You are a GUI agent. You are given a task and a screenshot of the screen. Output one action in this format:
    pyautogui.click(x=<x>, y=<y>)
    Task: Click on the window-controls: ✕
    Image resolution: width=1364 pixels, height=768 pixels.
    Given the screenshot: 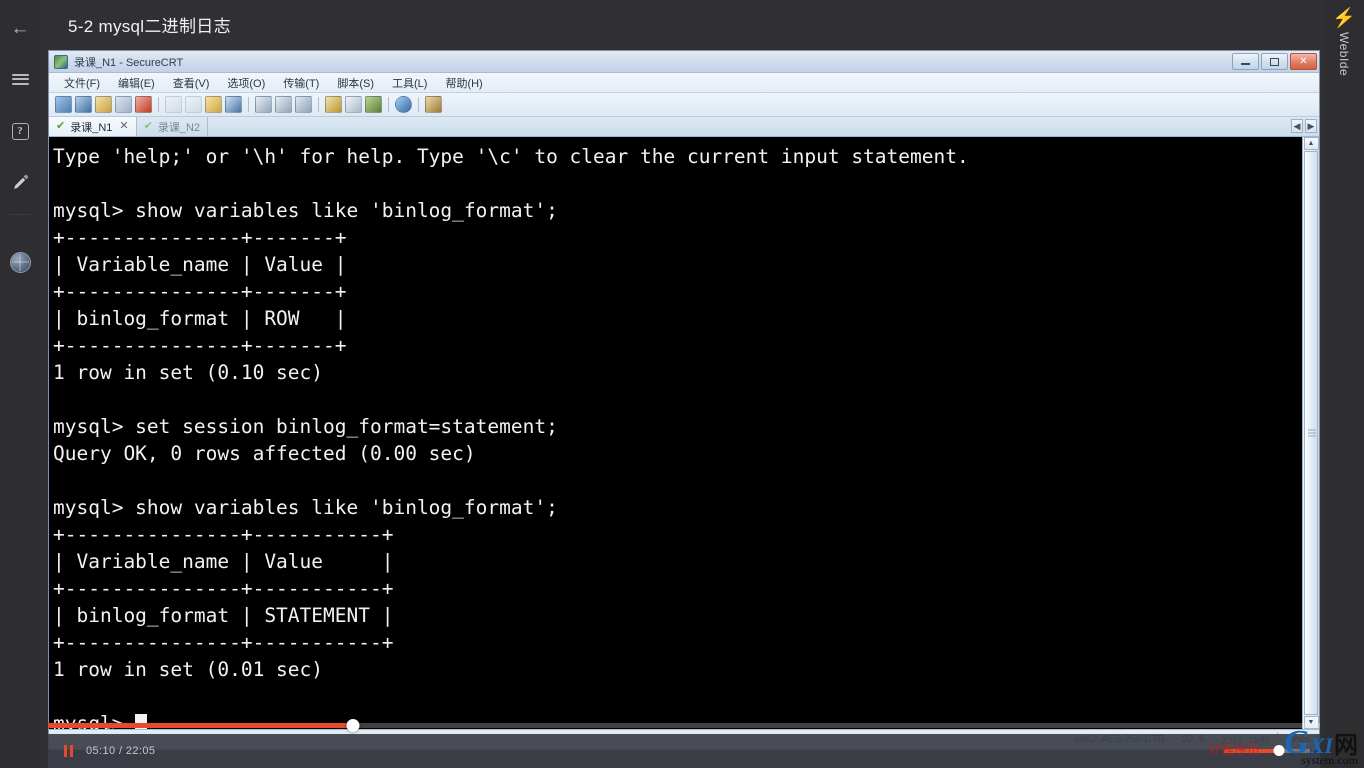 What is the action you would take?
    pyautogui.click(x=1274, y=61)
    